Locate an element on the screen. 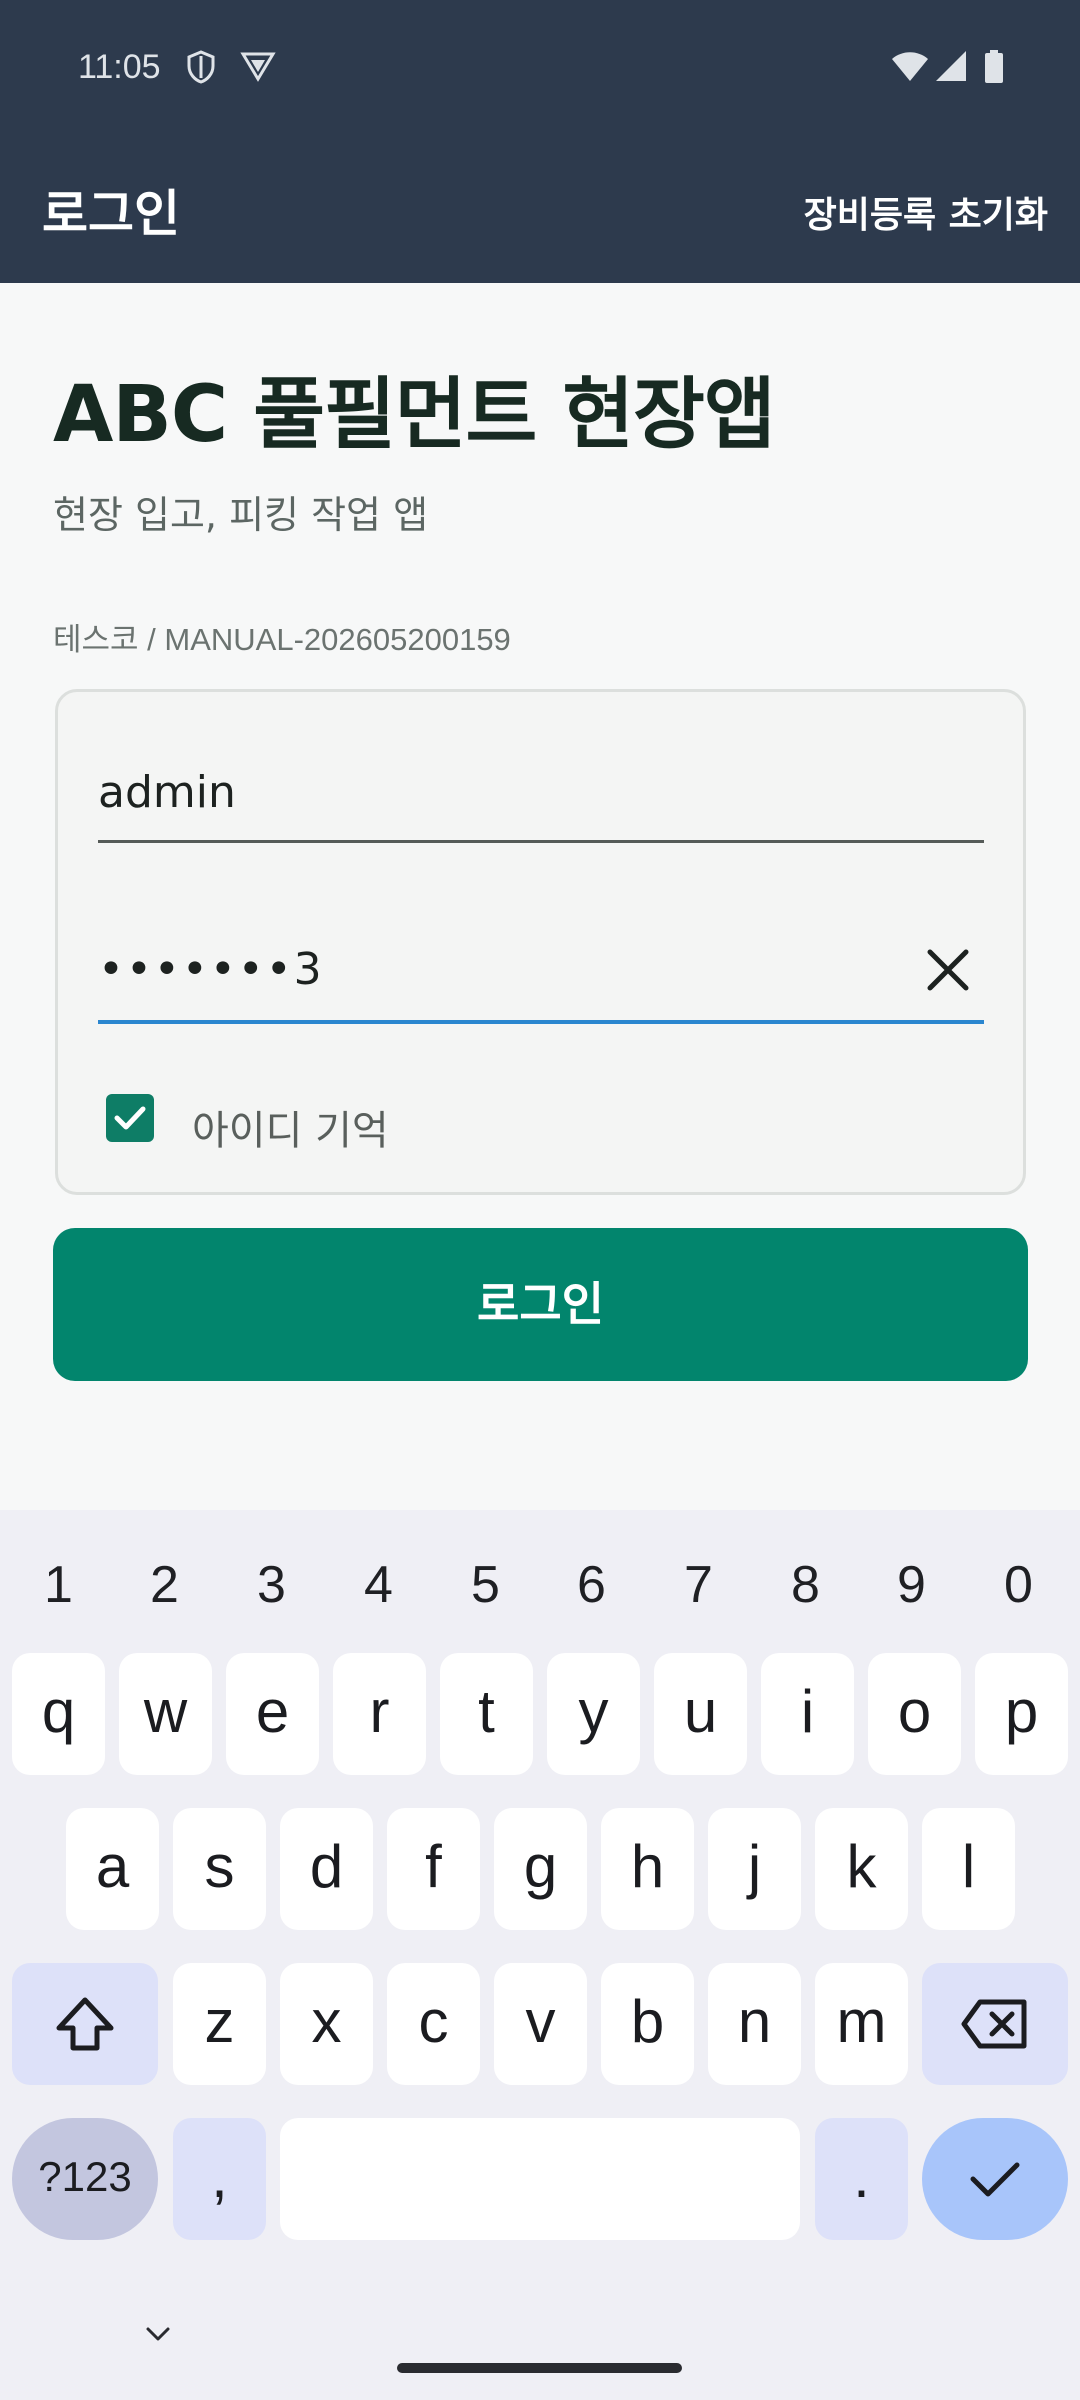 The width and height of the screenshot is (1080, 2400). username-value: admin is located at coordinates (167, 792).